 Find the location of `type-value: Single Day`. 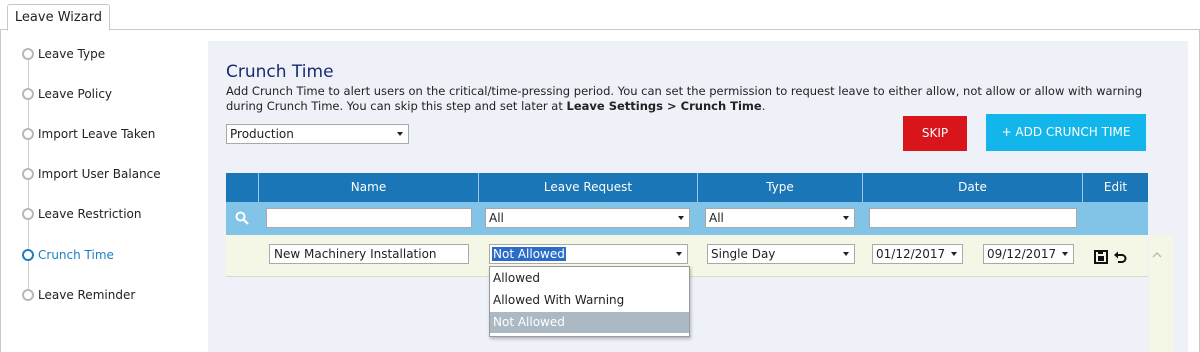

type-value: Single Day is located at coordinates (743, 254).